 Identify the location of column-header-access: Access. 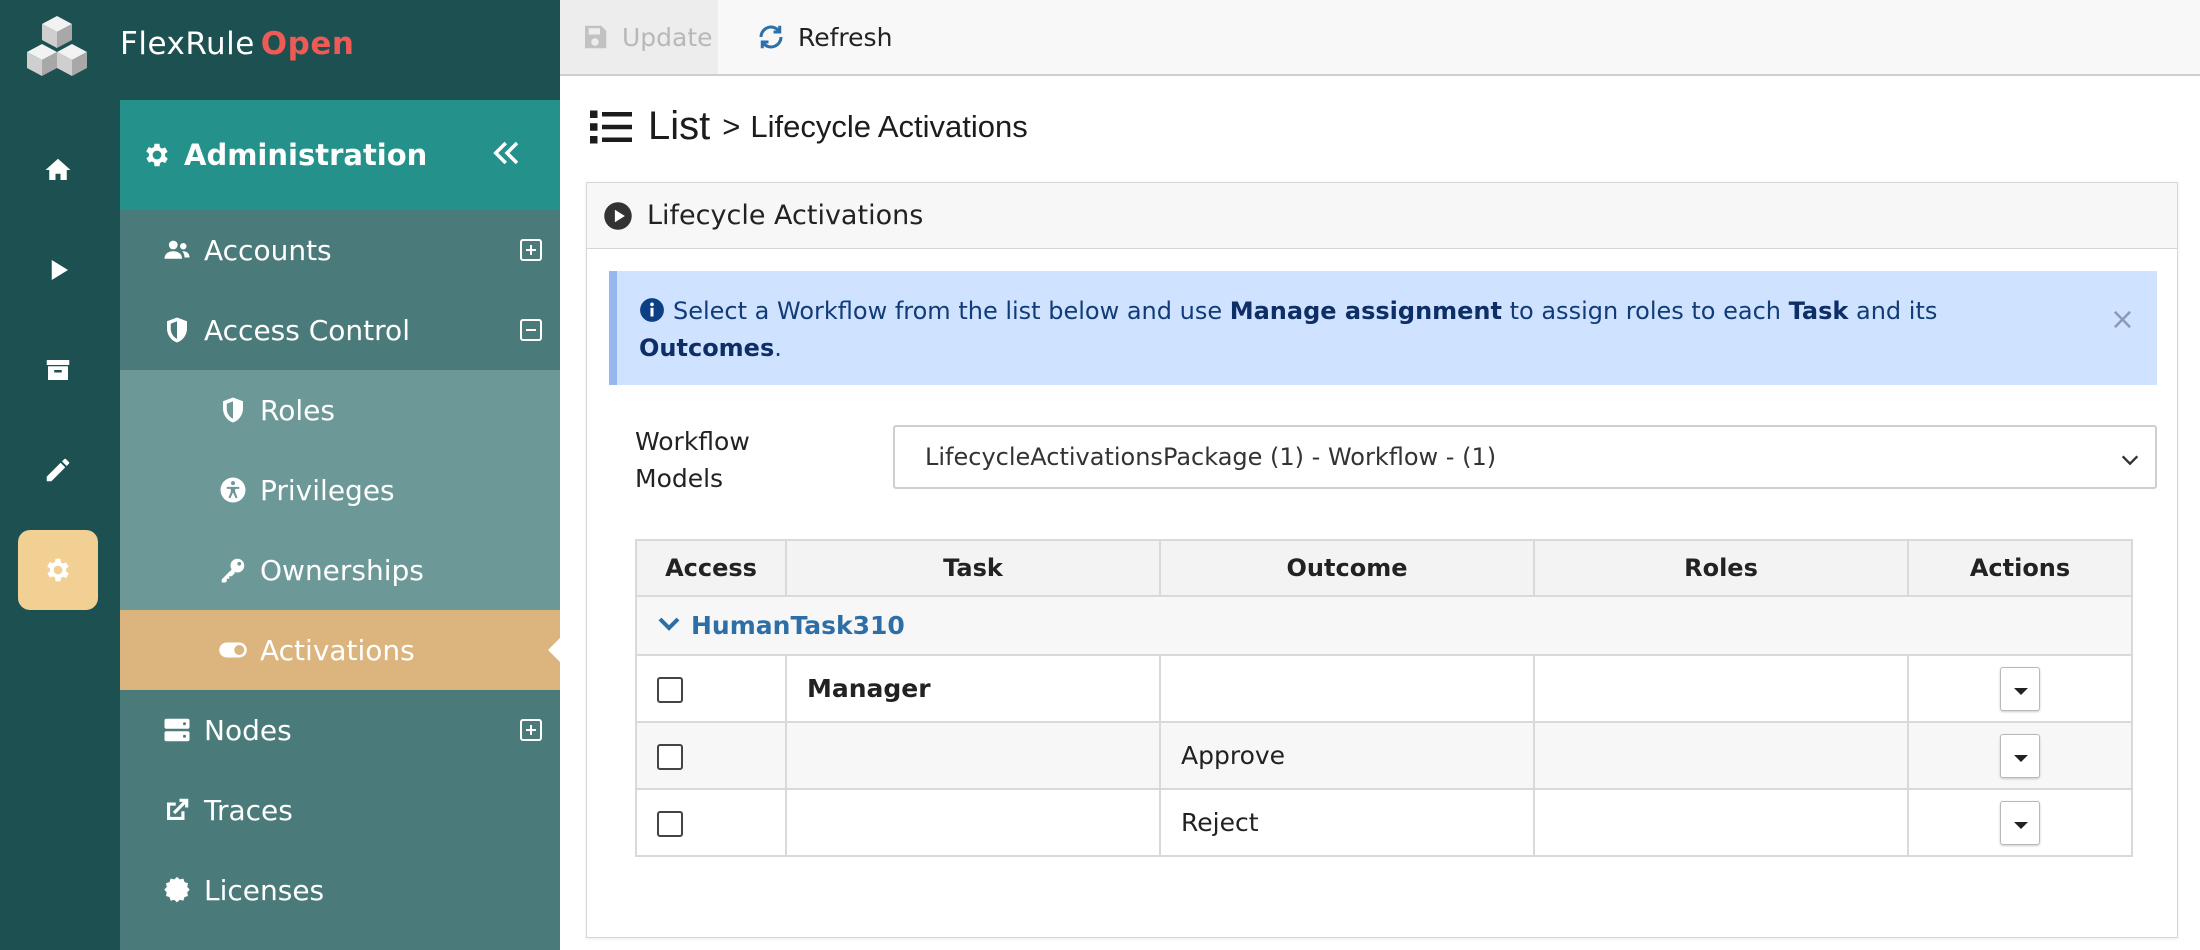
(711, 568).